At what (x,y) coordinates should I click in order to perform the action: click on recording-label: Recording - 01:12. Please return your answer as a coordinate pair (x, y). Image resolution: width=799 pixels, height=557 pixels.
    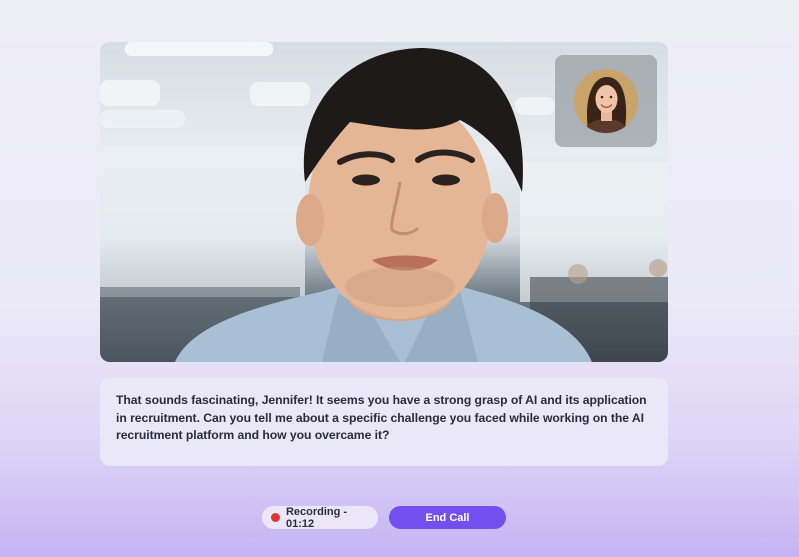
    Looking at the image, I should click on (316, 517).